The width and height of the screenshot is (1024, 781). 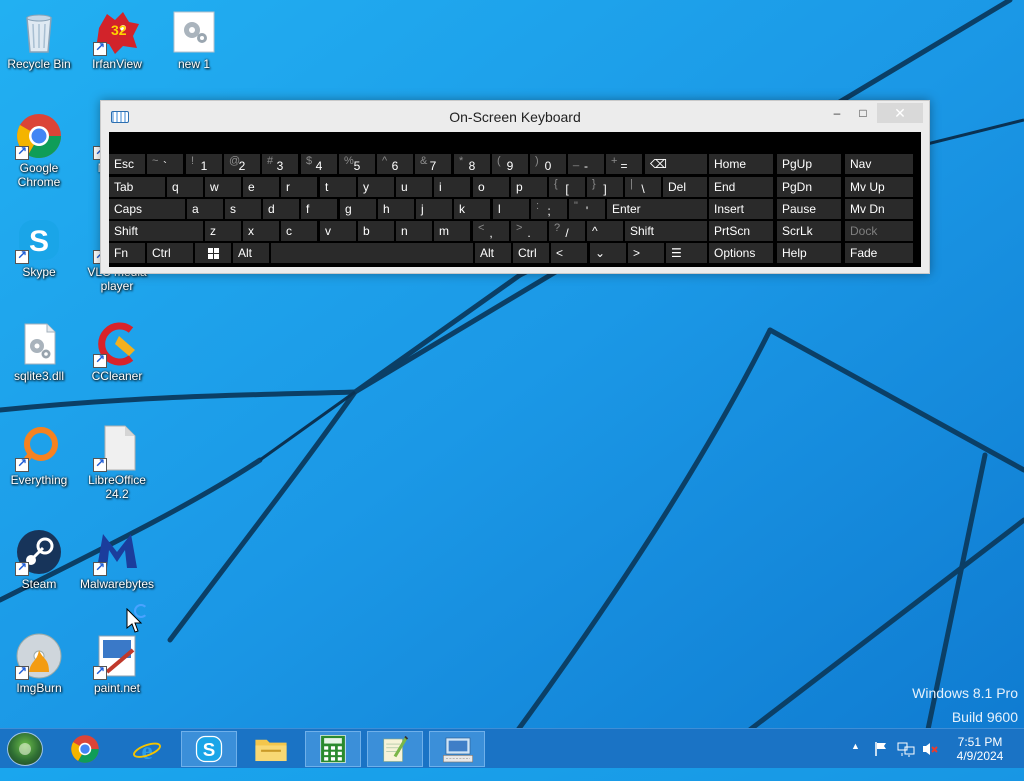 What do you see at coordinates (879, 187) in the screenshot?
I see `key-mv-up: Mv Up` at bounding box center [879, 187].